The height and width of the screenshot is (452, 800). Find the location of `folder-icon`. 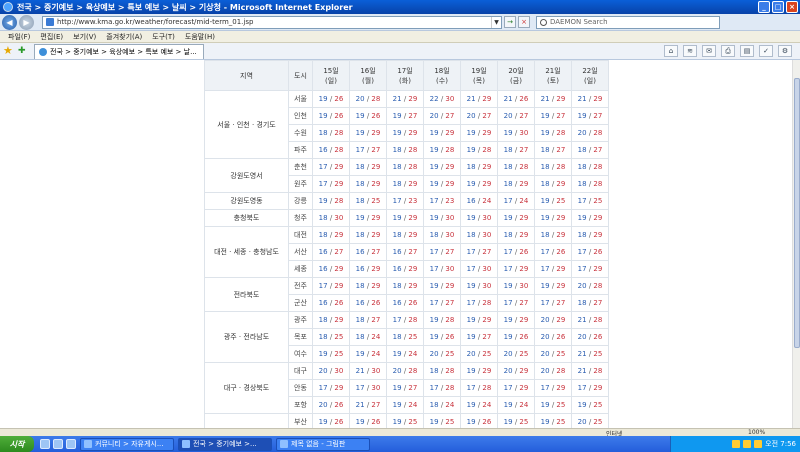

folder-icon is located at coordinates (71, 444).